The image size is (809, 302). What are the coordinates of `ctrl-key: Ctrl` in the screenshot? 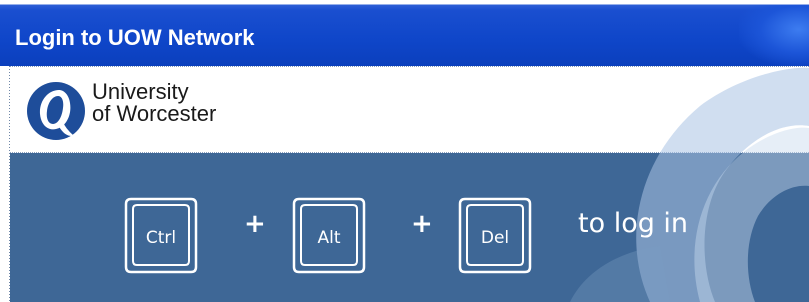 It's located at (161, 235).